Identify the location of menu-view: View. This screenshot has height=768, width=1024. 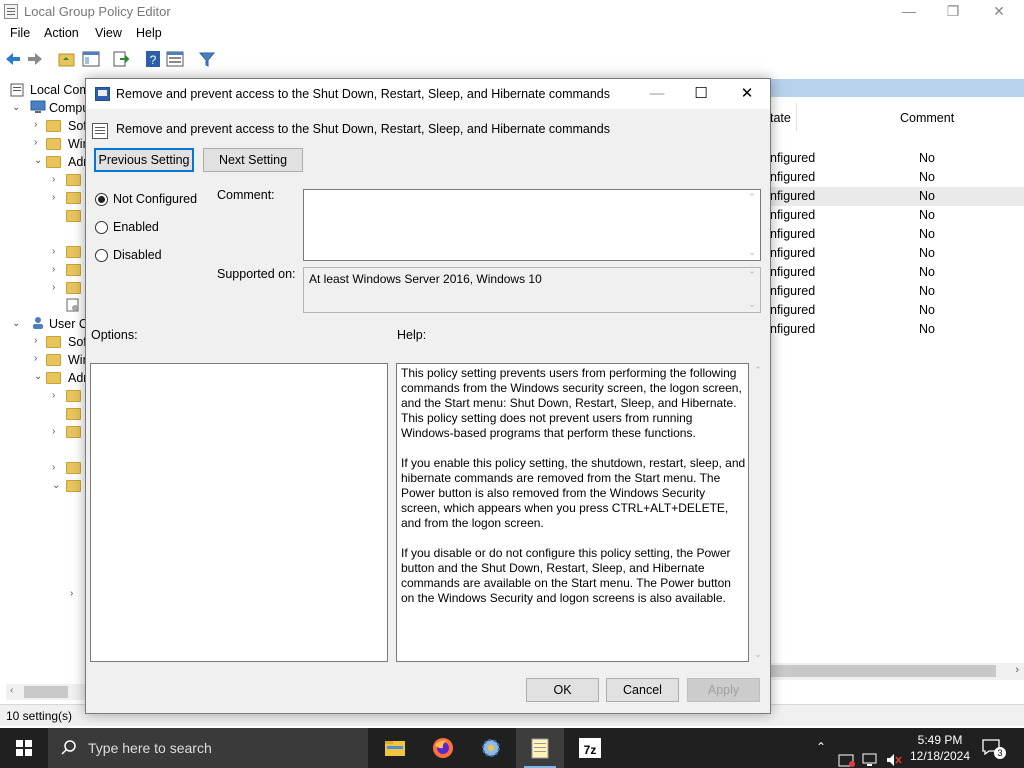
(108, 33).